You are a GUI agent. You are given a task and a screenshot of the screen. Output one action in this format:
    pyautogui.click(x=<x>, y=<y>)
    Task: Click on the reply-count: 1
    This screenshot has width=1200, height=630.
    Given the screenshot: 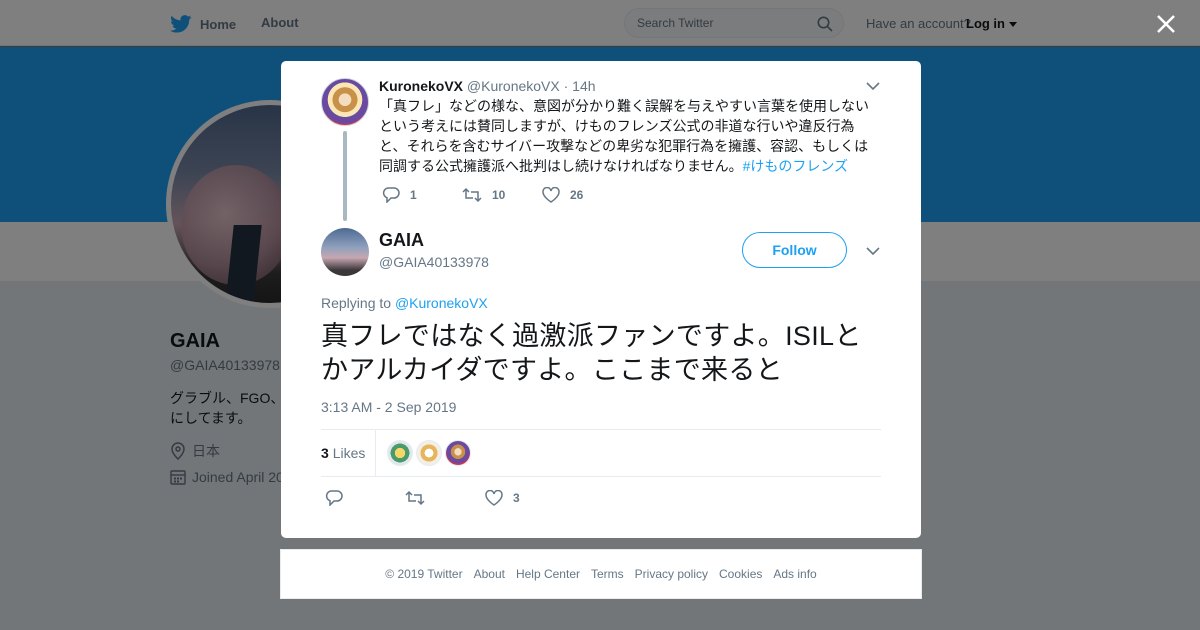 What is the action you would take?
    pyautogui.click(x=413, y=195)
    